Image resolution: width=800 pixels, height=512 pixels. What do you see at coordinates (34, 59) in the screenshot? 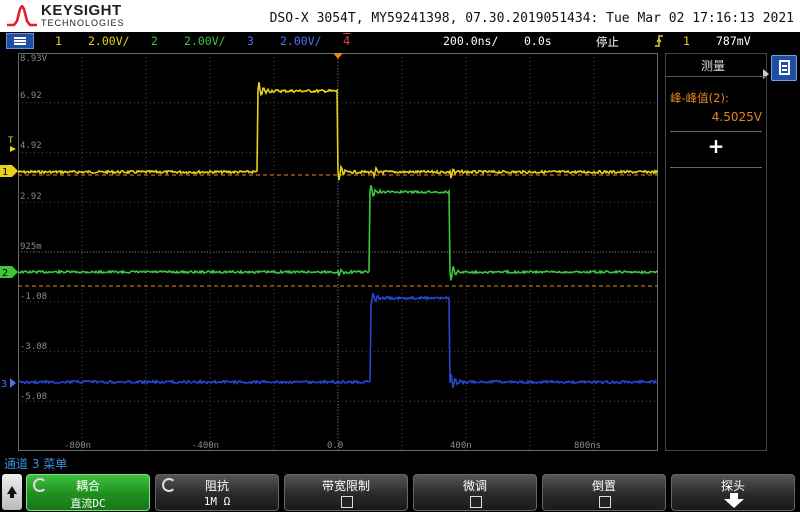
I see `y-axis-label: 8.93V` at bounding box center [34, 59].